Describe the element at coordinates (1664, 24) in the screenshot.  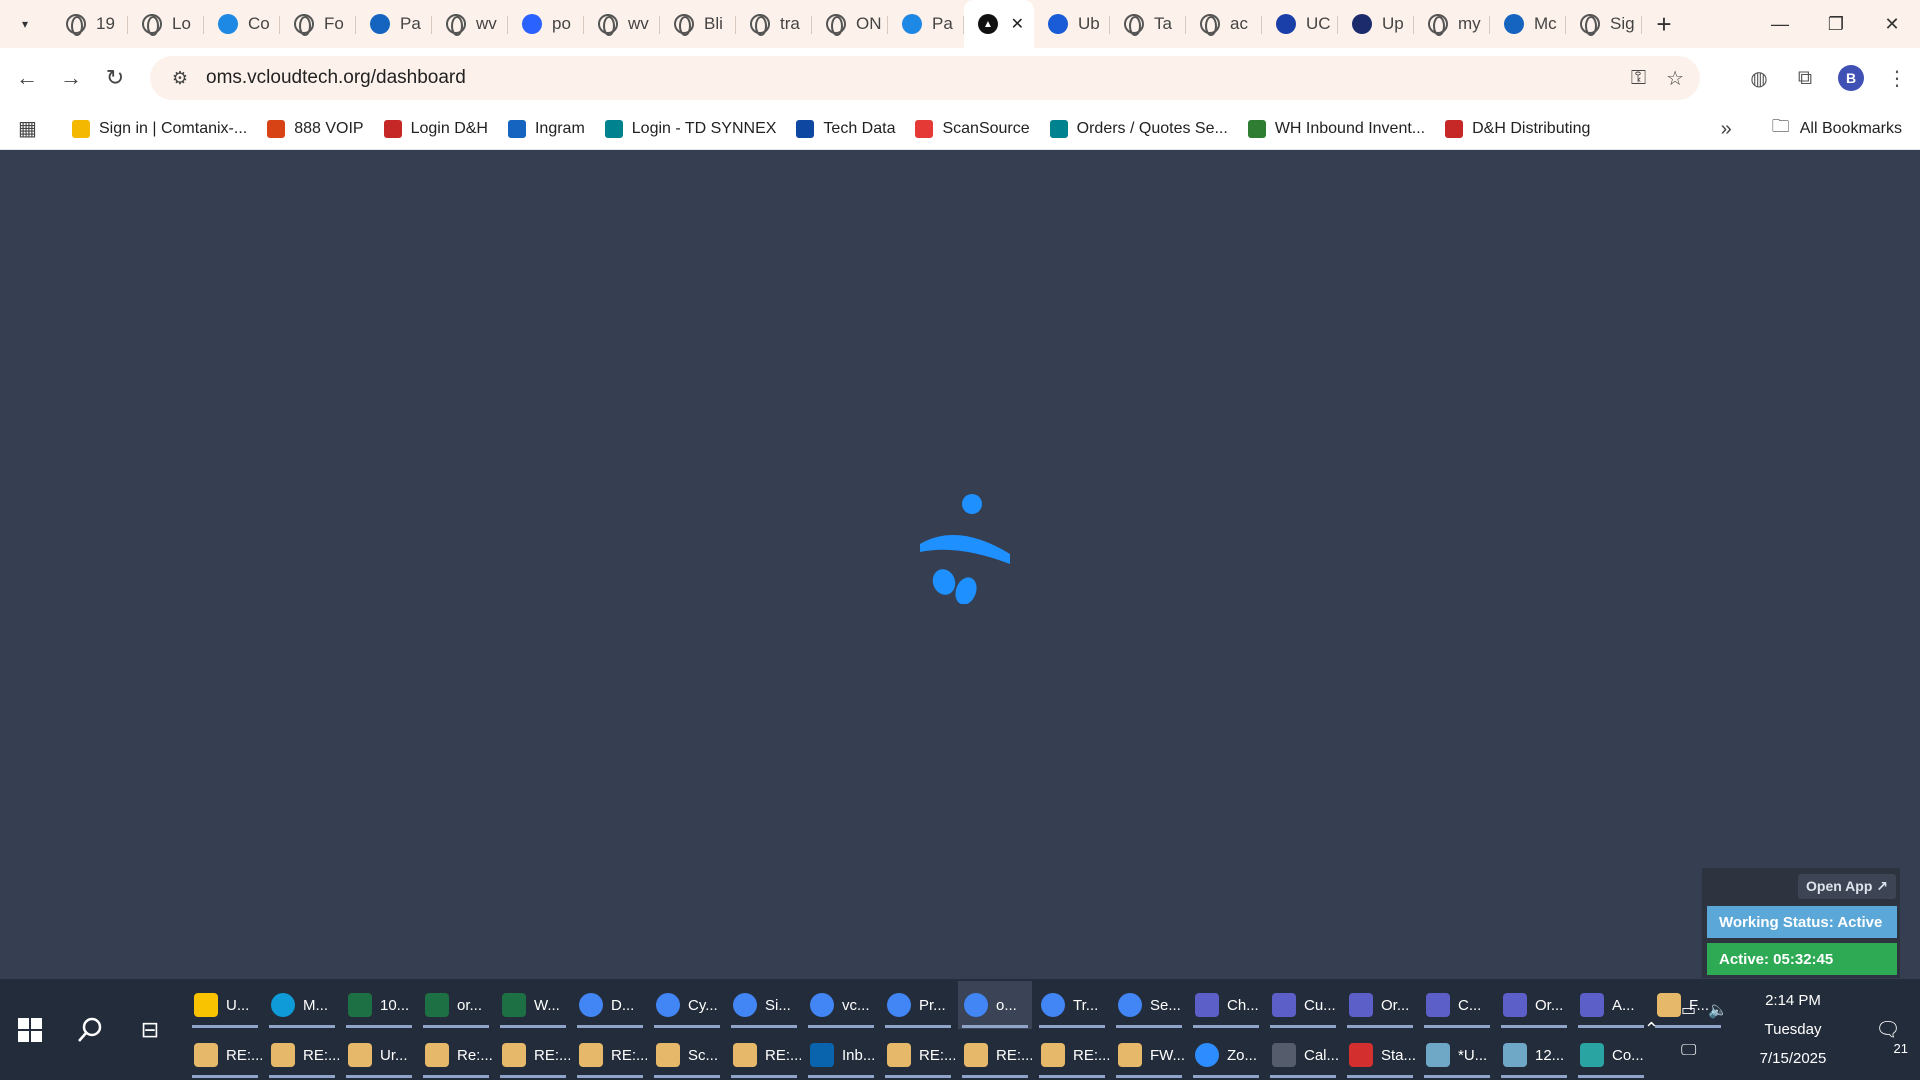
I see `new-tab-button: +` at that location.